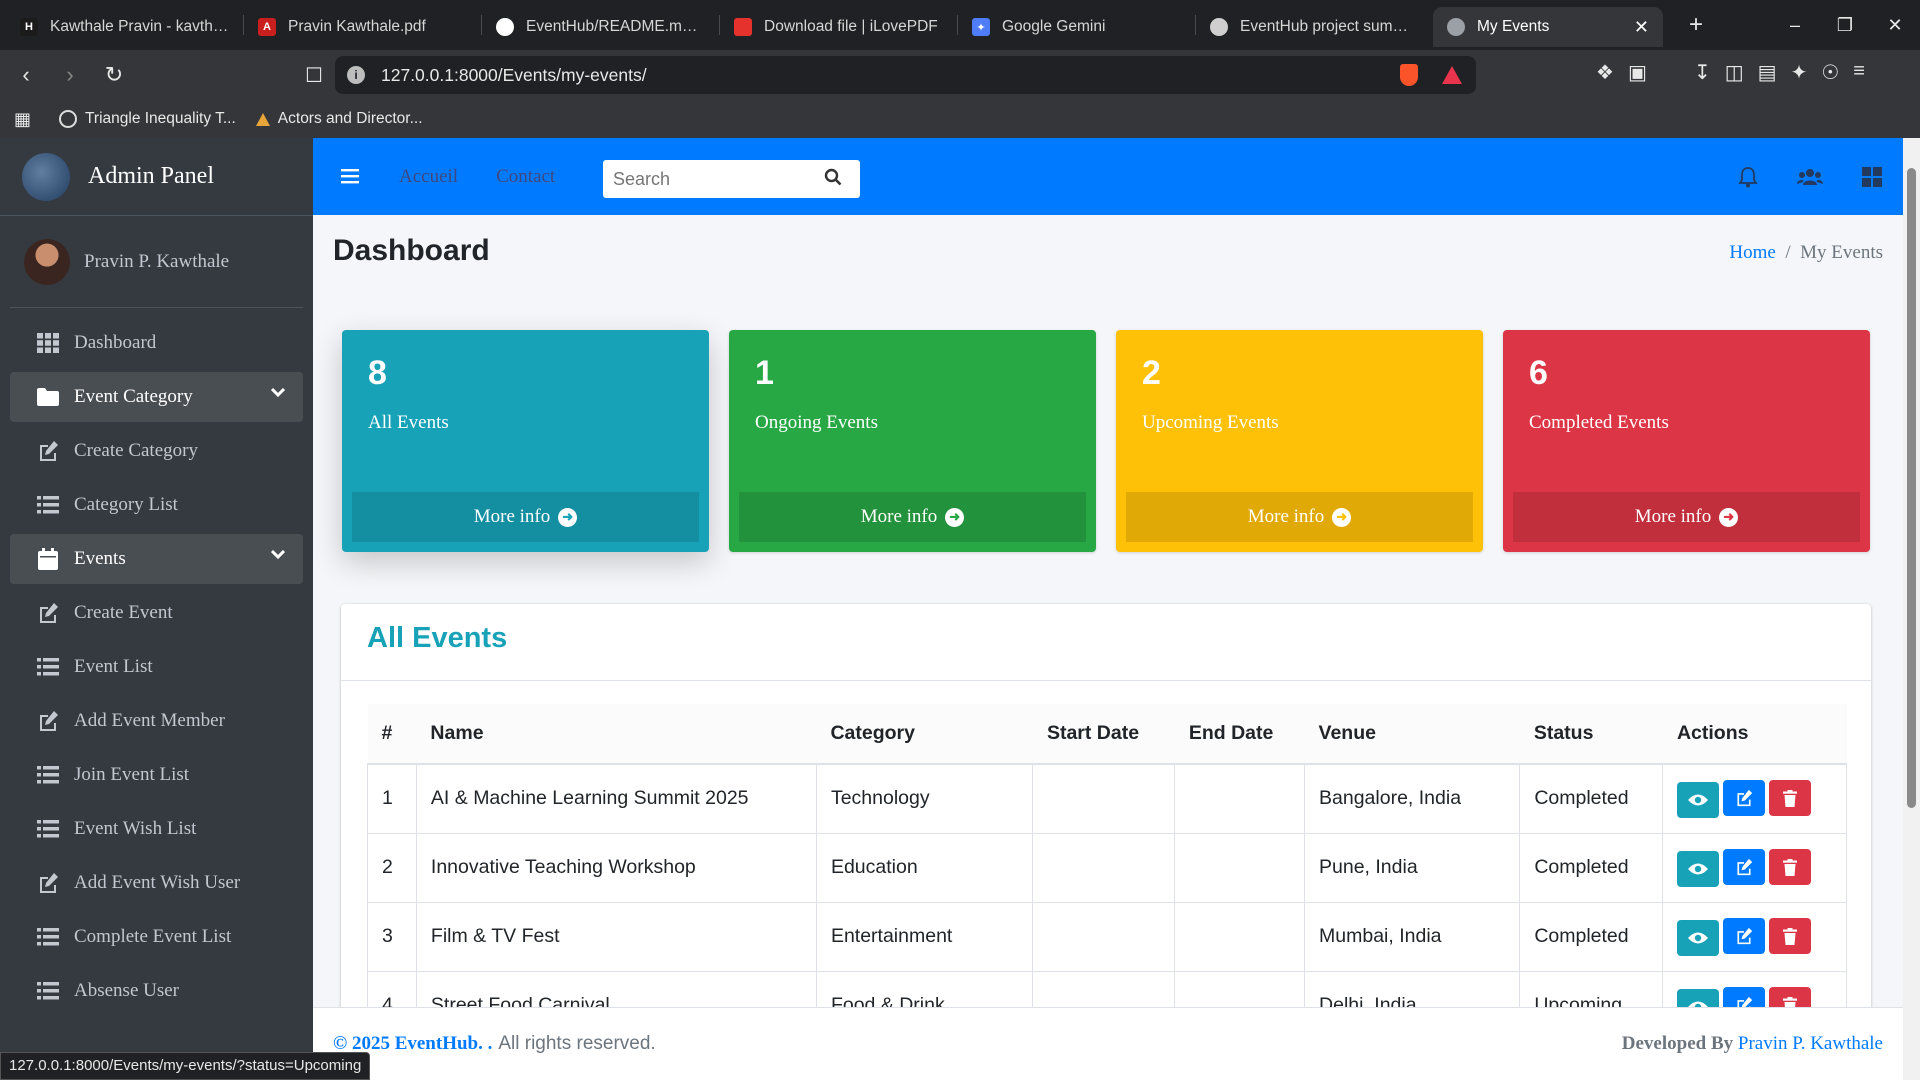  What do you see at coordinates (114, 75) in the screenshot?
I see `reload-icon: ↻` at bounding box center [114, 75].